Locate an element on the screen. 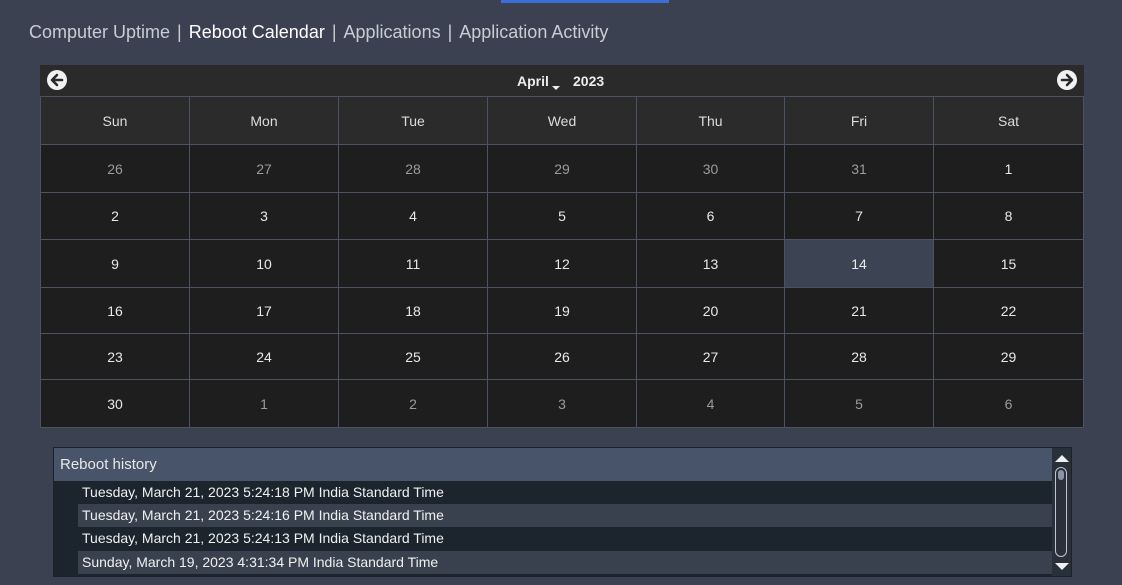  calendar-day-cell: 15 is located at coordinates (1008, 263).